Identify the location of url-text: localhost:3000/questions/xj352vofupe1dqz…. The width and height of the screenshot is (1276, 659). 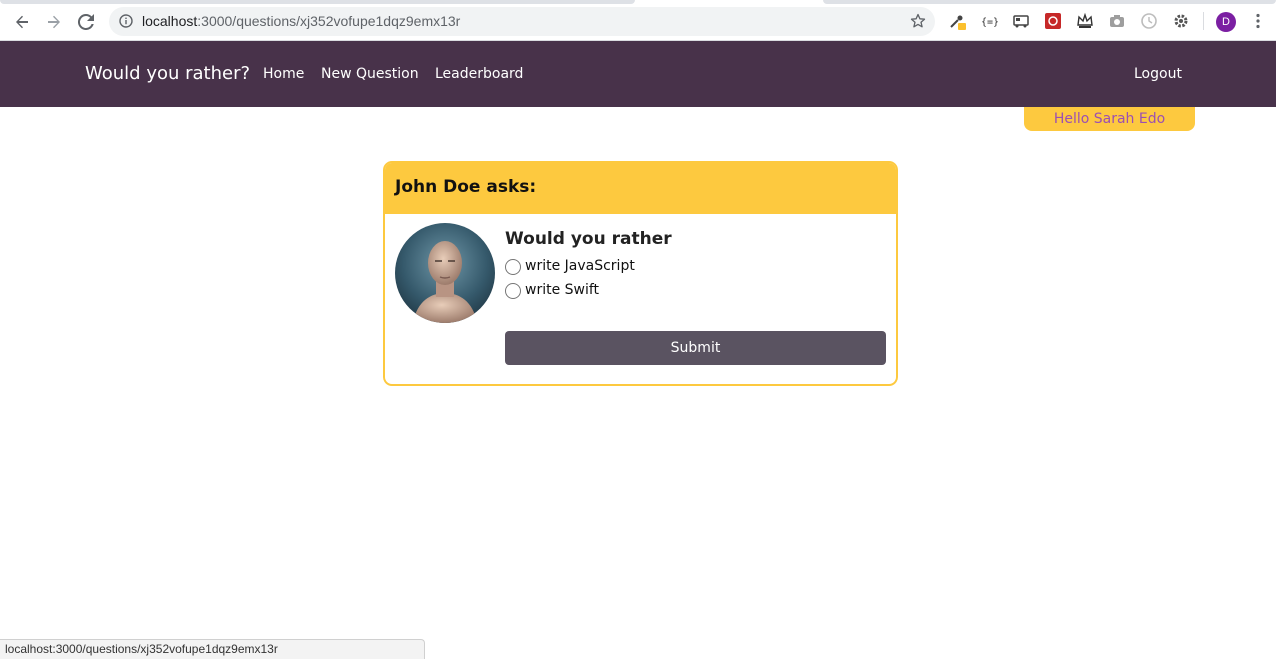
(301, 21).